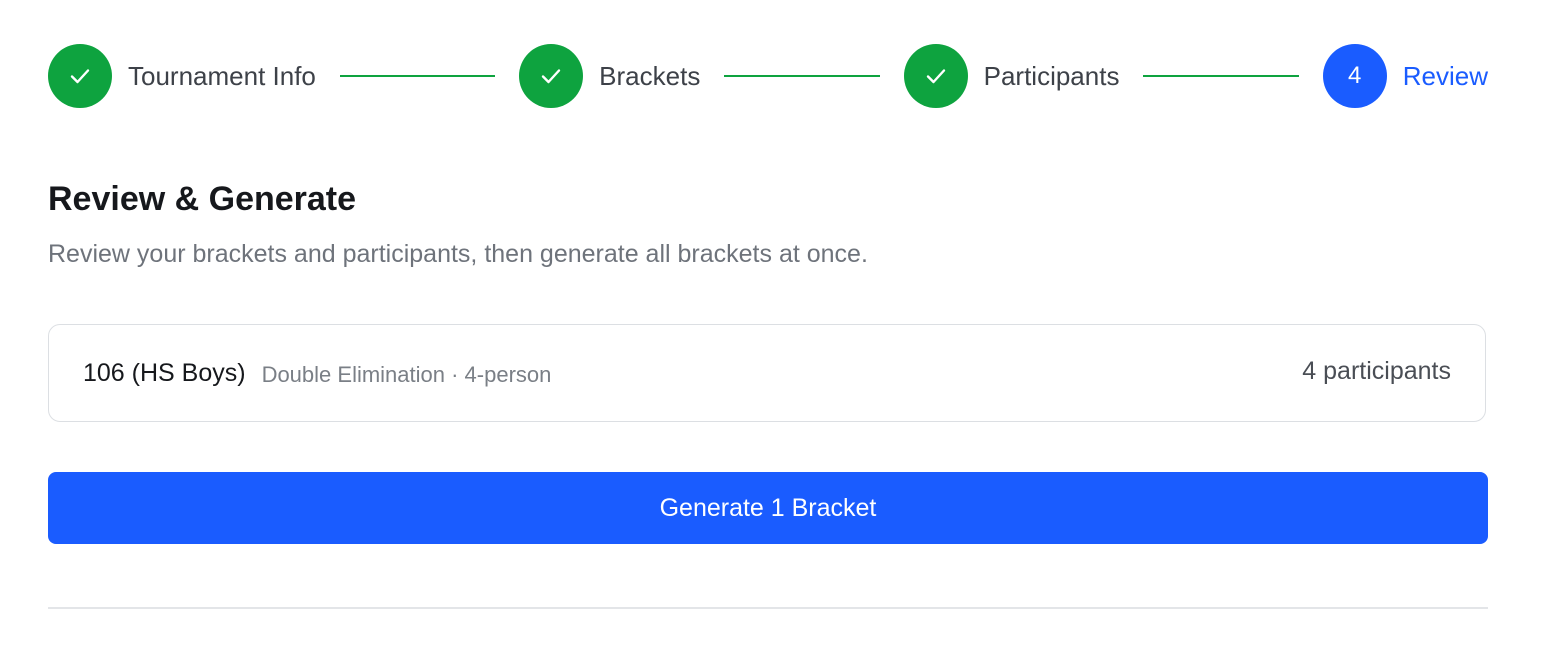  I want to click on step-number: 4, so click(1355, 75).